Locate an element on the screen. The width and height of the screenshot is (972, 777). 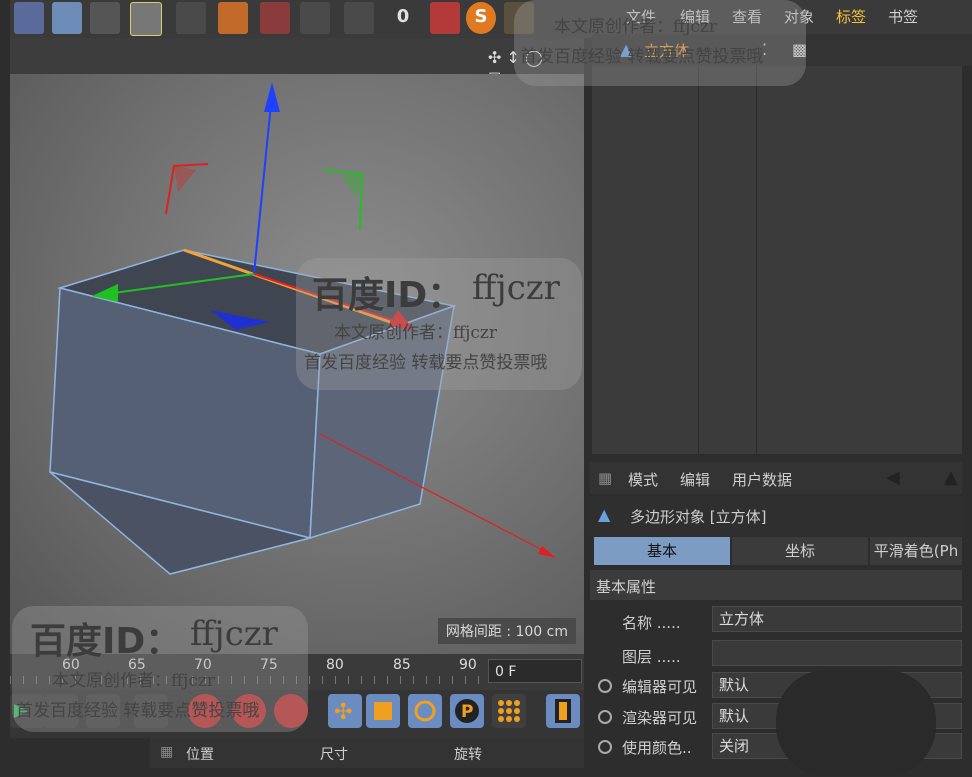
light-icon is located at coordinates (146, 19).